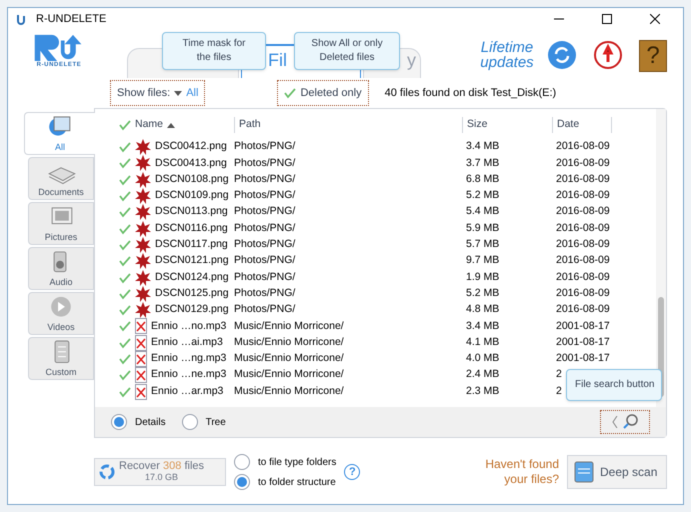 The height and width of the screenshot is (512, 691). I want to click on file-name: DSCN0113.png, so click(191, 212).